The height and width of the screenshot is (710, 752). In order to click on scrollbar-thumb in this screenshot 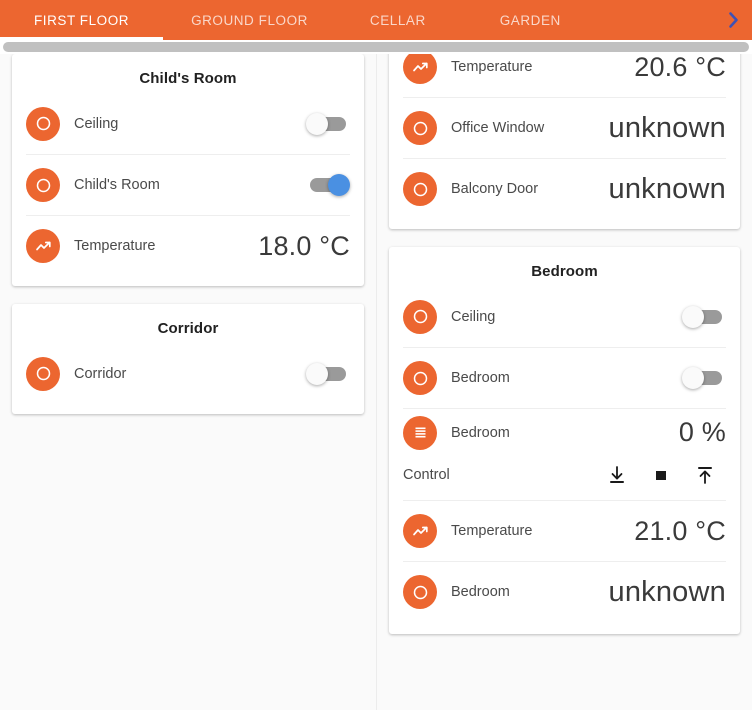, I will do `click(376, 47)`.